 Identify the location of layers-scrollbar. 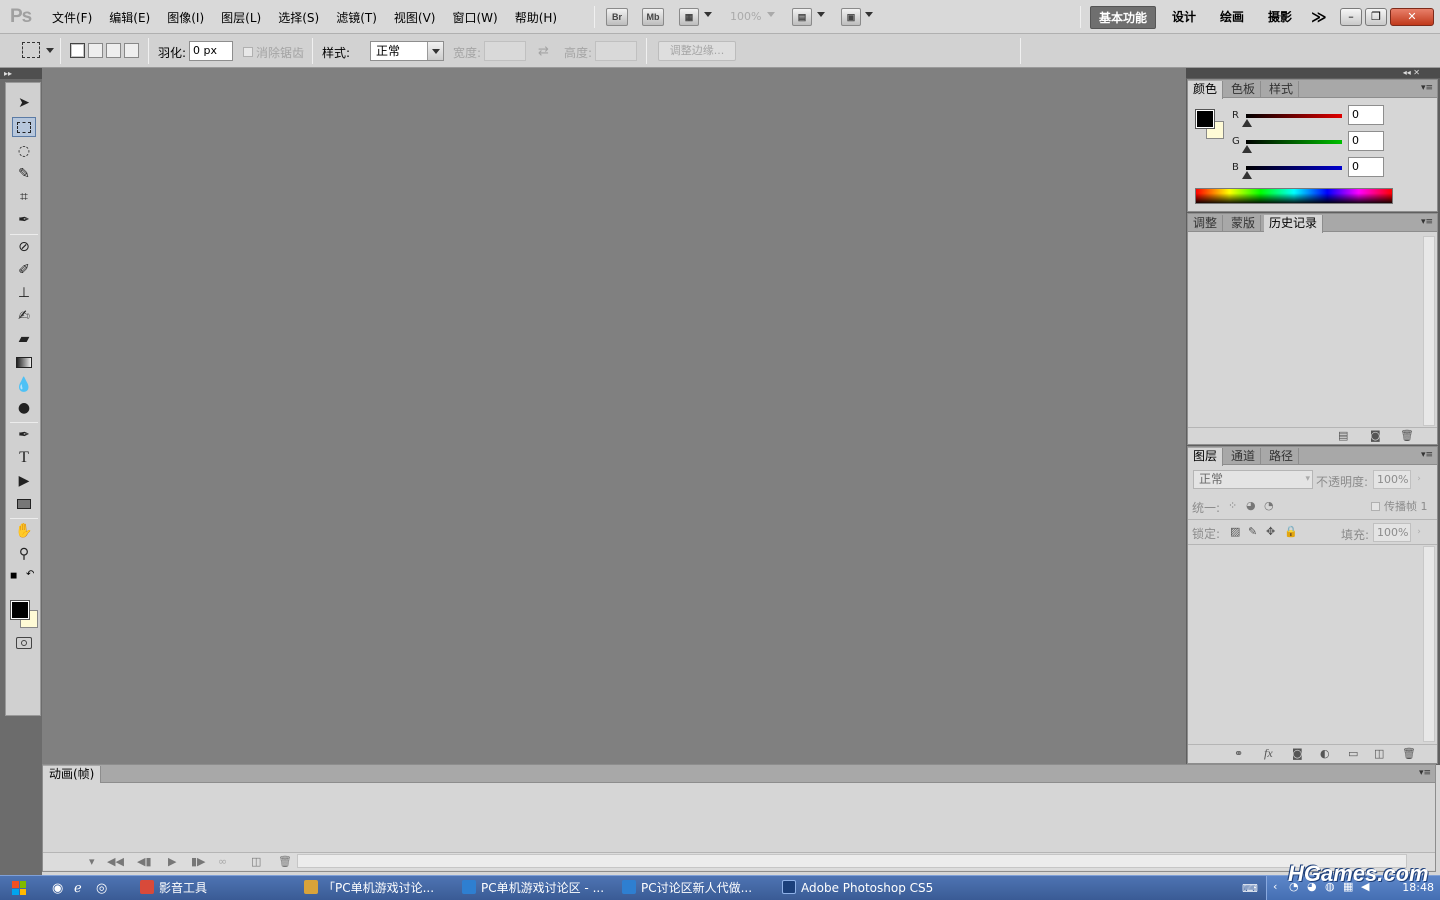
(1429, 644).